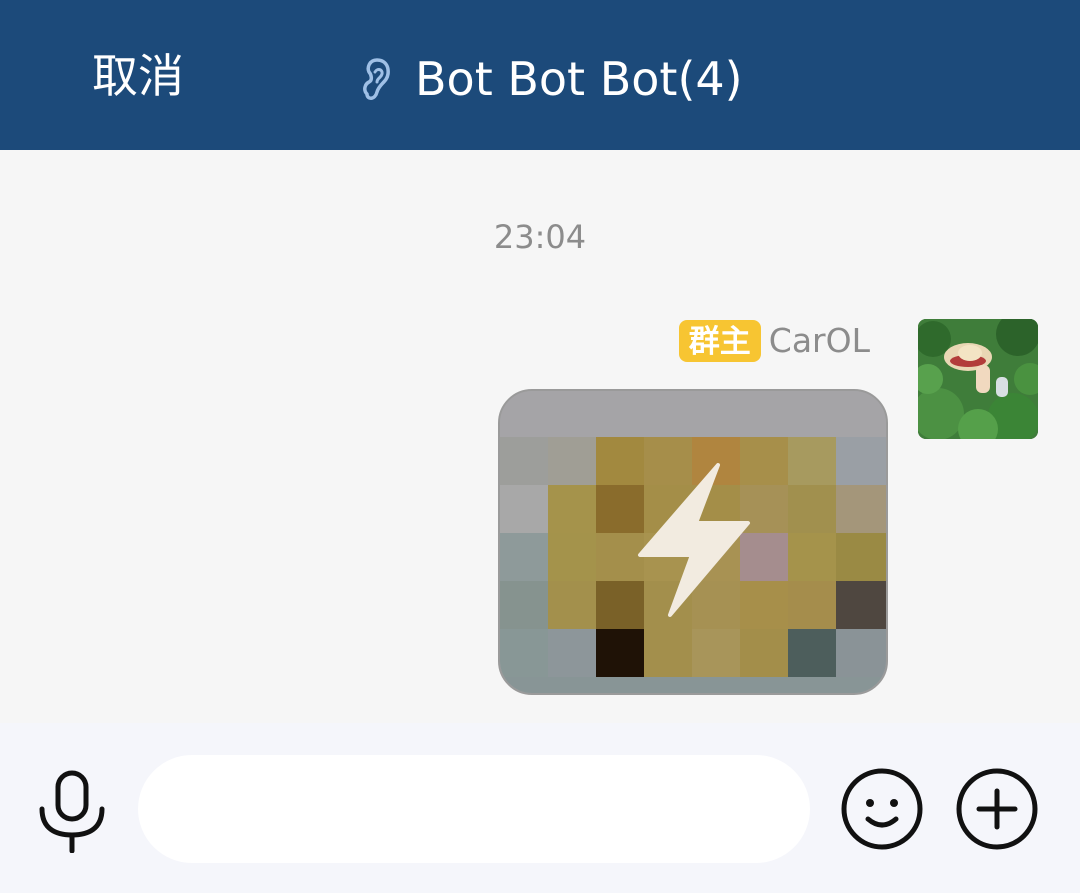 The height and width of the screenshot is (893, 1080). I want to click on message-timestamp: 23:04, so click(540, 237).